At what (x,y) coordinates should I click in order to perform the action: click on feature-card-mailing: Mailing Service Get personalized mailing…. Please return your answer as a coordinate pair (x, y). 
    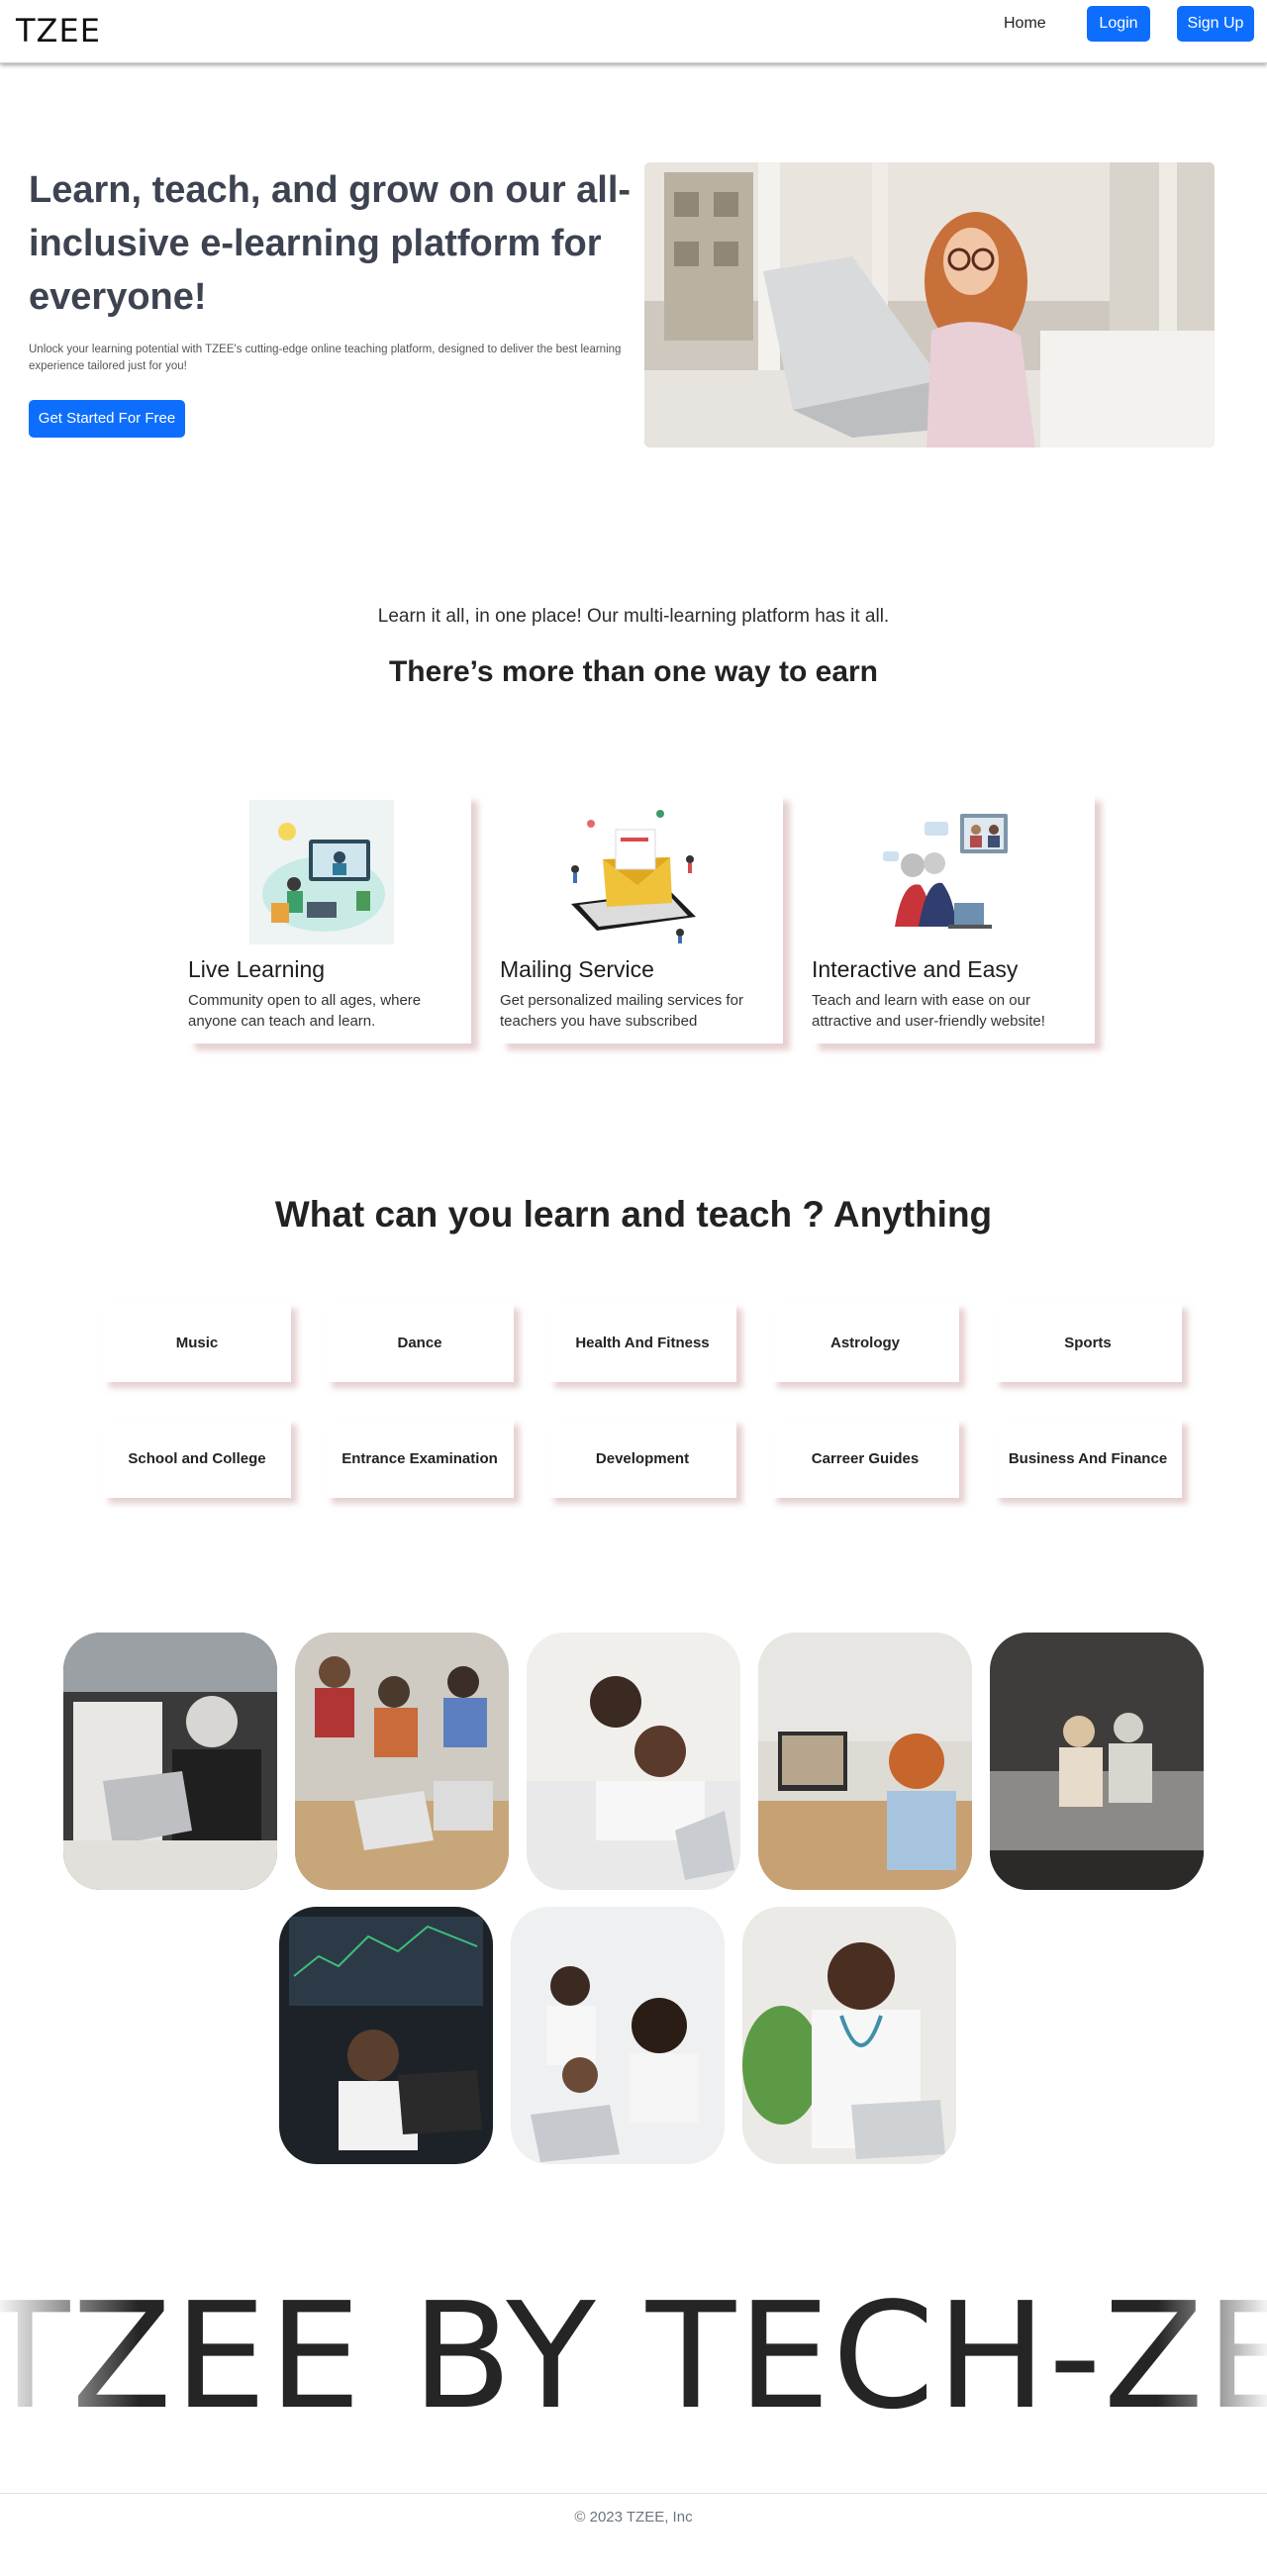
    Looking at the image, I should click on (642, 919).